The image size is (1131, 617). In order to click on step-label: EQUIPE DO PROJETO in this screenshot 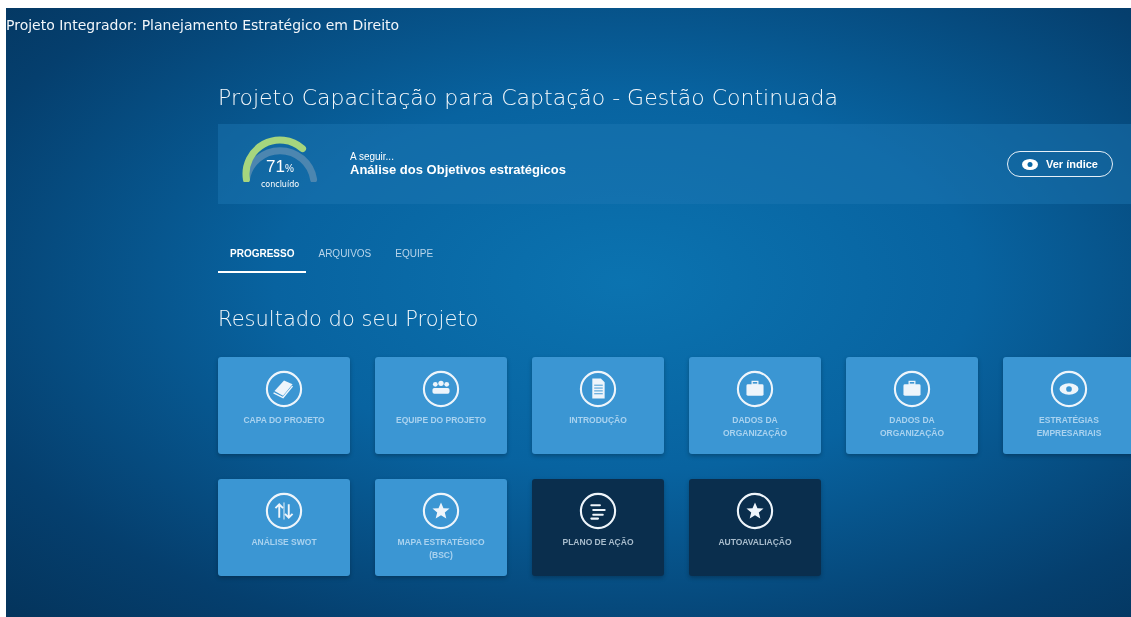, I will do `click(441, 420)`.